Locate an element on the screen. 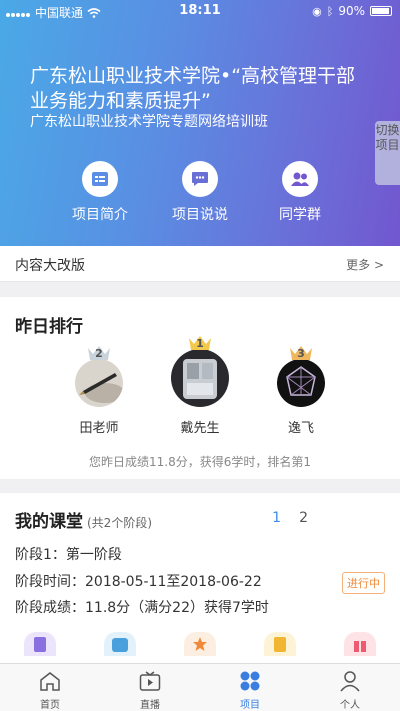 This screenshot has height=711, width=400. stage-name: 阶段1：第一阶段 is located at coordinates (68, 555).